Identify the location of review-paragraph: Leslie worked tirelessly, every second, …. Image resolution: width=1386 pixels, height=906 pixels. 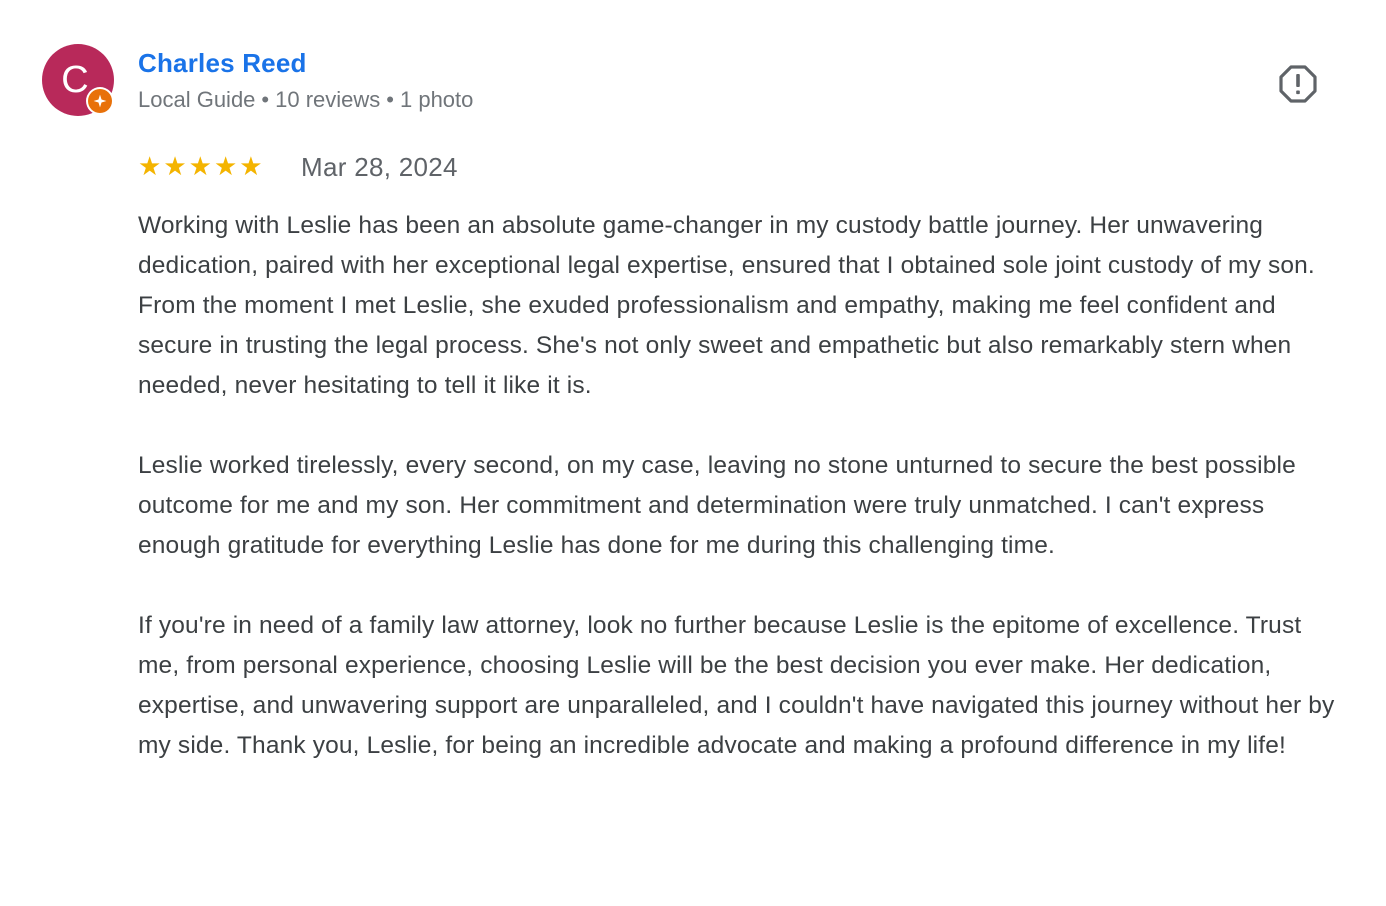
(717, 505).